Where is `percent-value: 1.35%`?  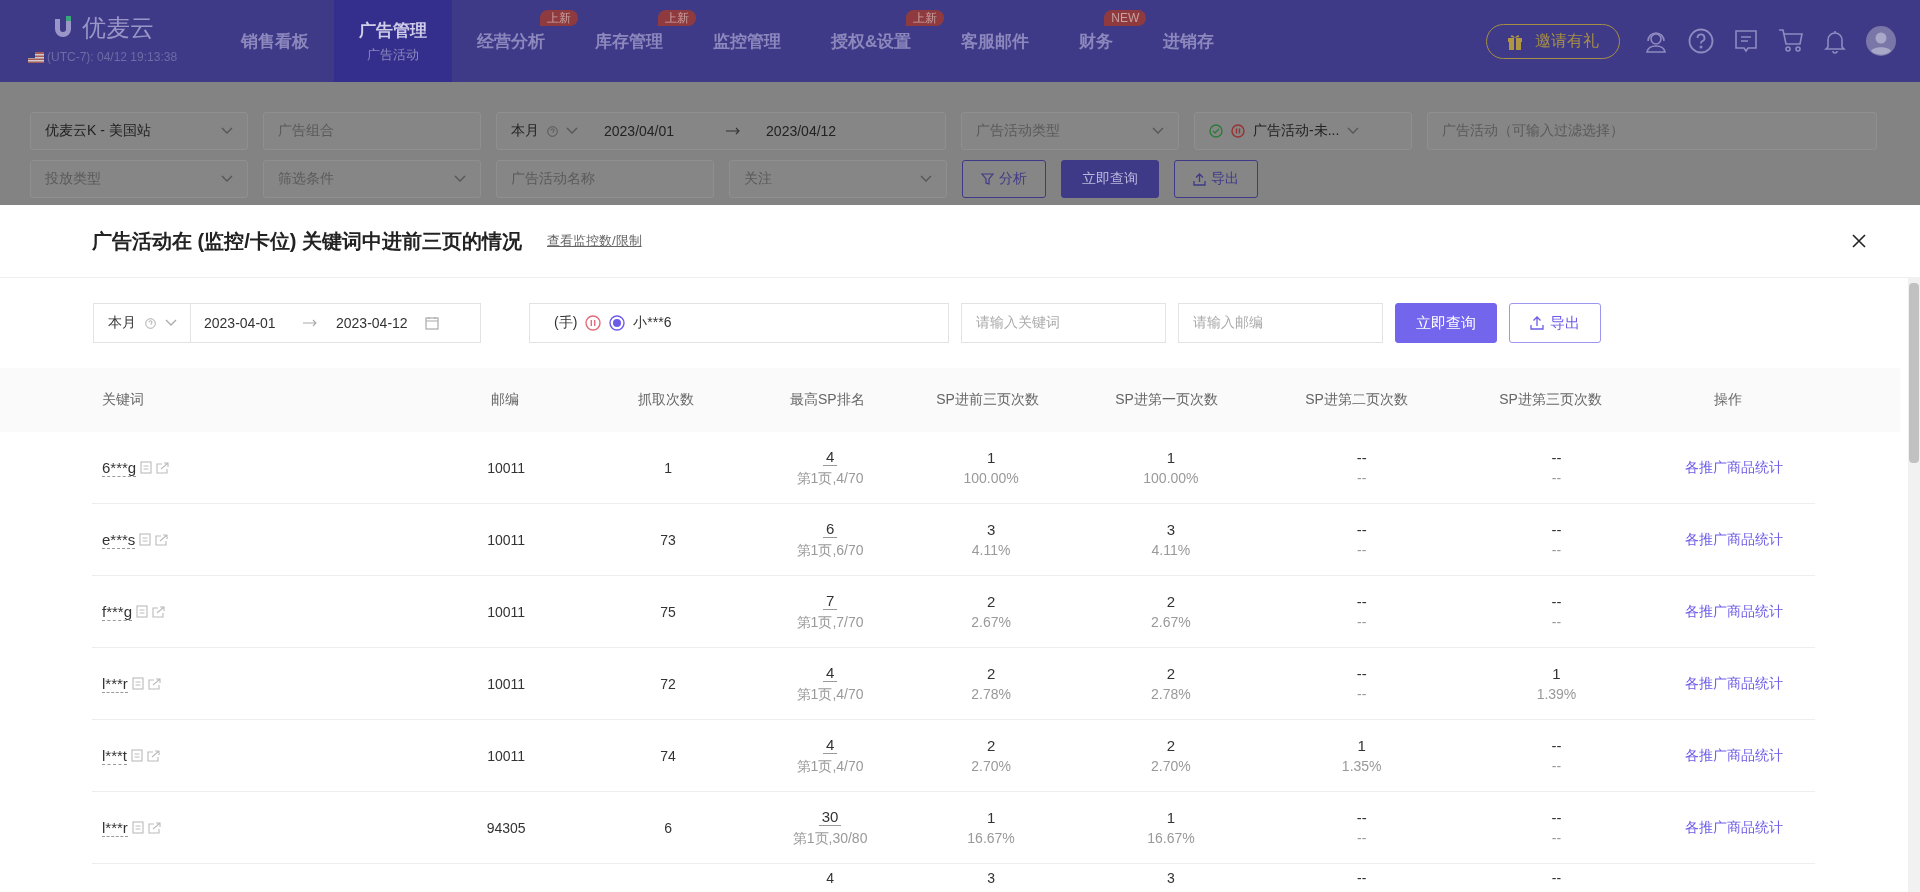 percent-value: 1.35% is located at coordinates (1361, 766).